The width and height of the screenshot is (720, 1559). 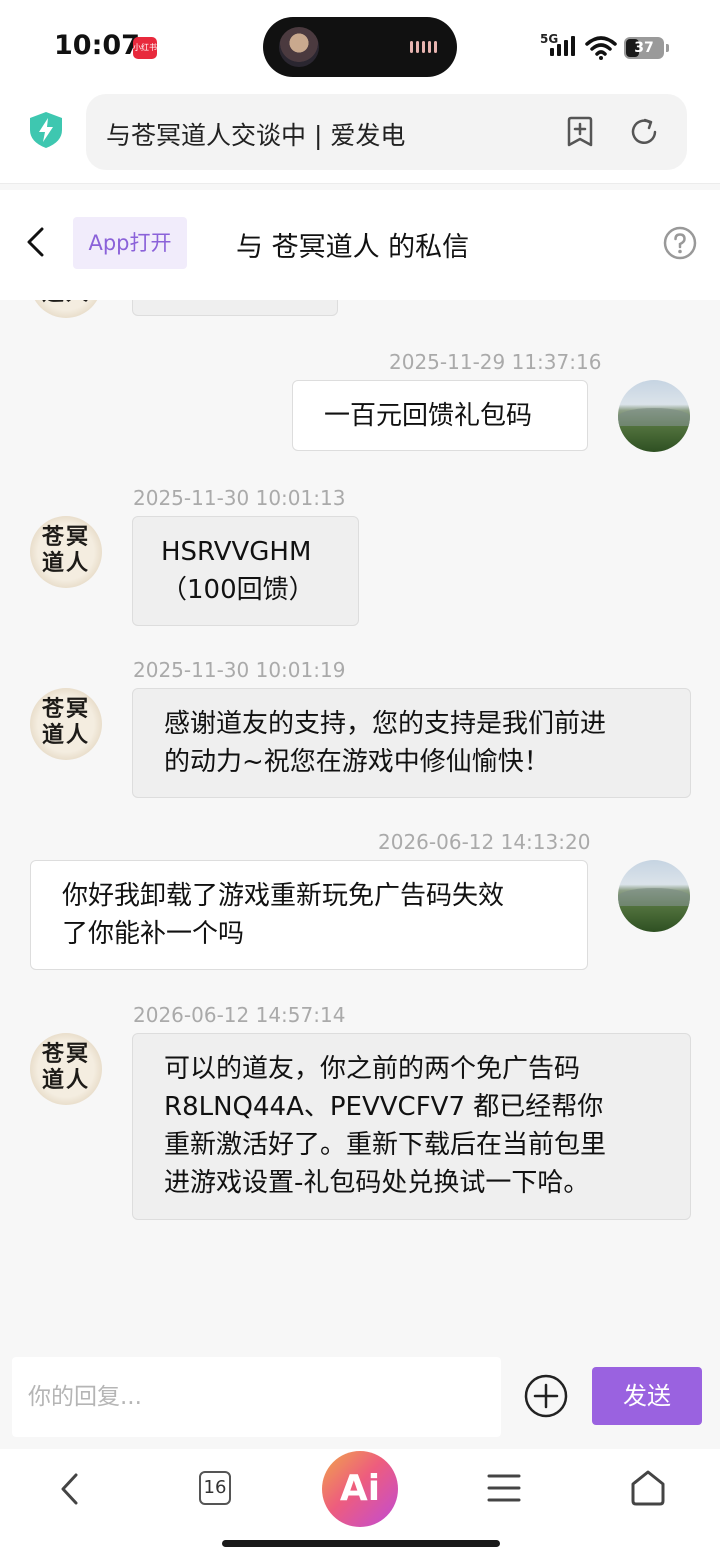 I want to click on browser-back-icon, so click(x=70, y=1489).